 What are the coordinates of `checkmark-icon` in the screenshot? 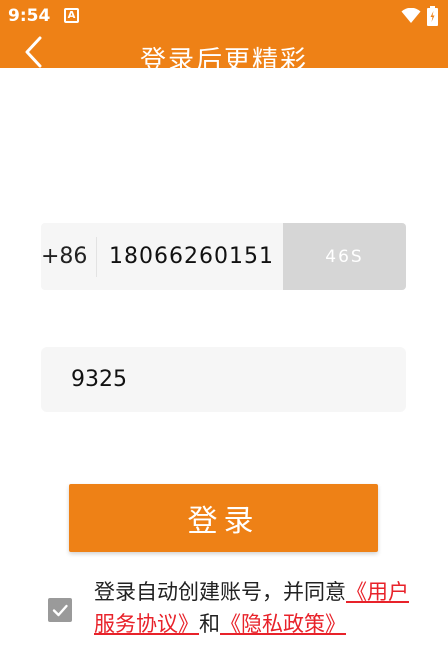 It's located at (60, 610).